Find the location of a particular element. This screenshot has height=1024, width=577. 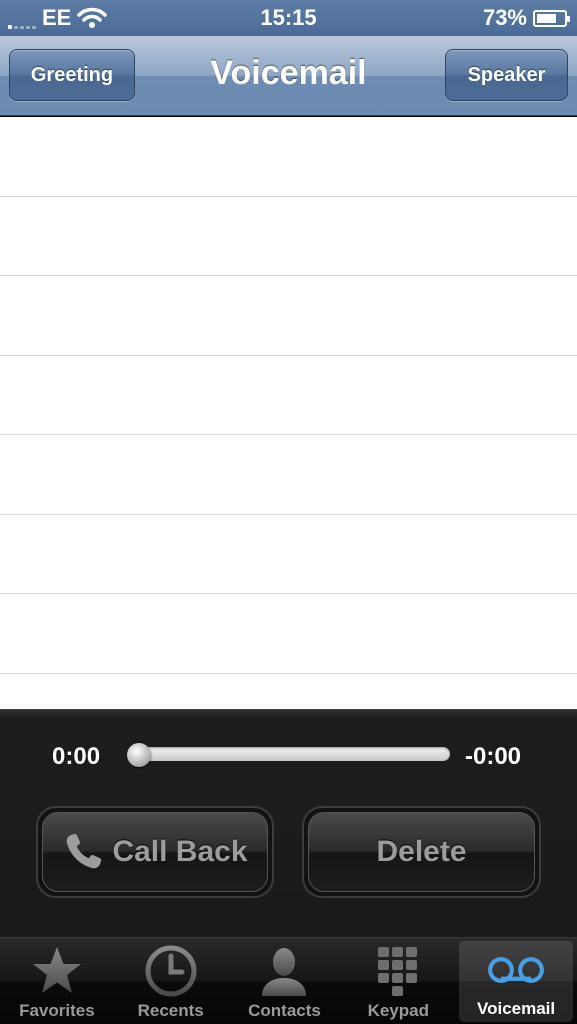

tab-contacts: Contacts is located at coordinates (285, 981).